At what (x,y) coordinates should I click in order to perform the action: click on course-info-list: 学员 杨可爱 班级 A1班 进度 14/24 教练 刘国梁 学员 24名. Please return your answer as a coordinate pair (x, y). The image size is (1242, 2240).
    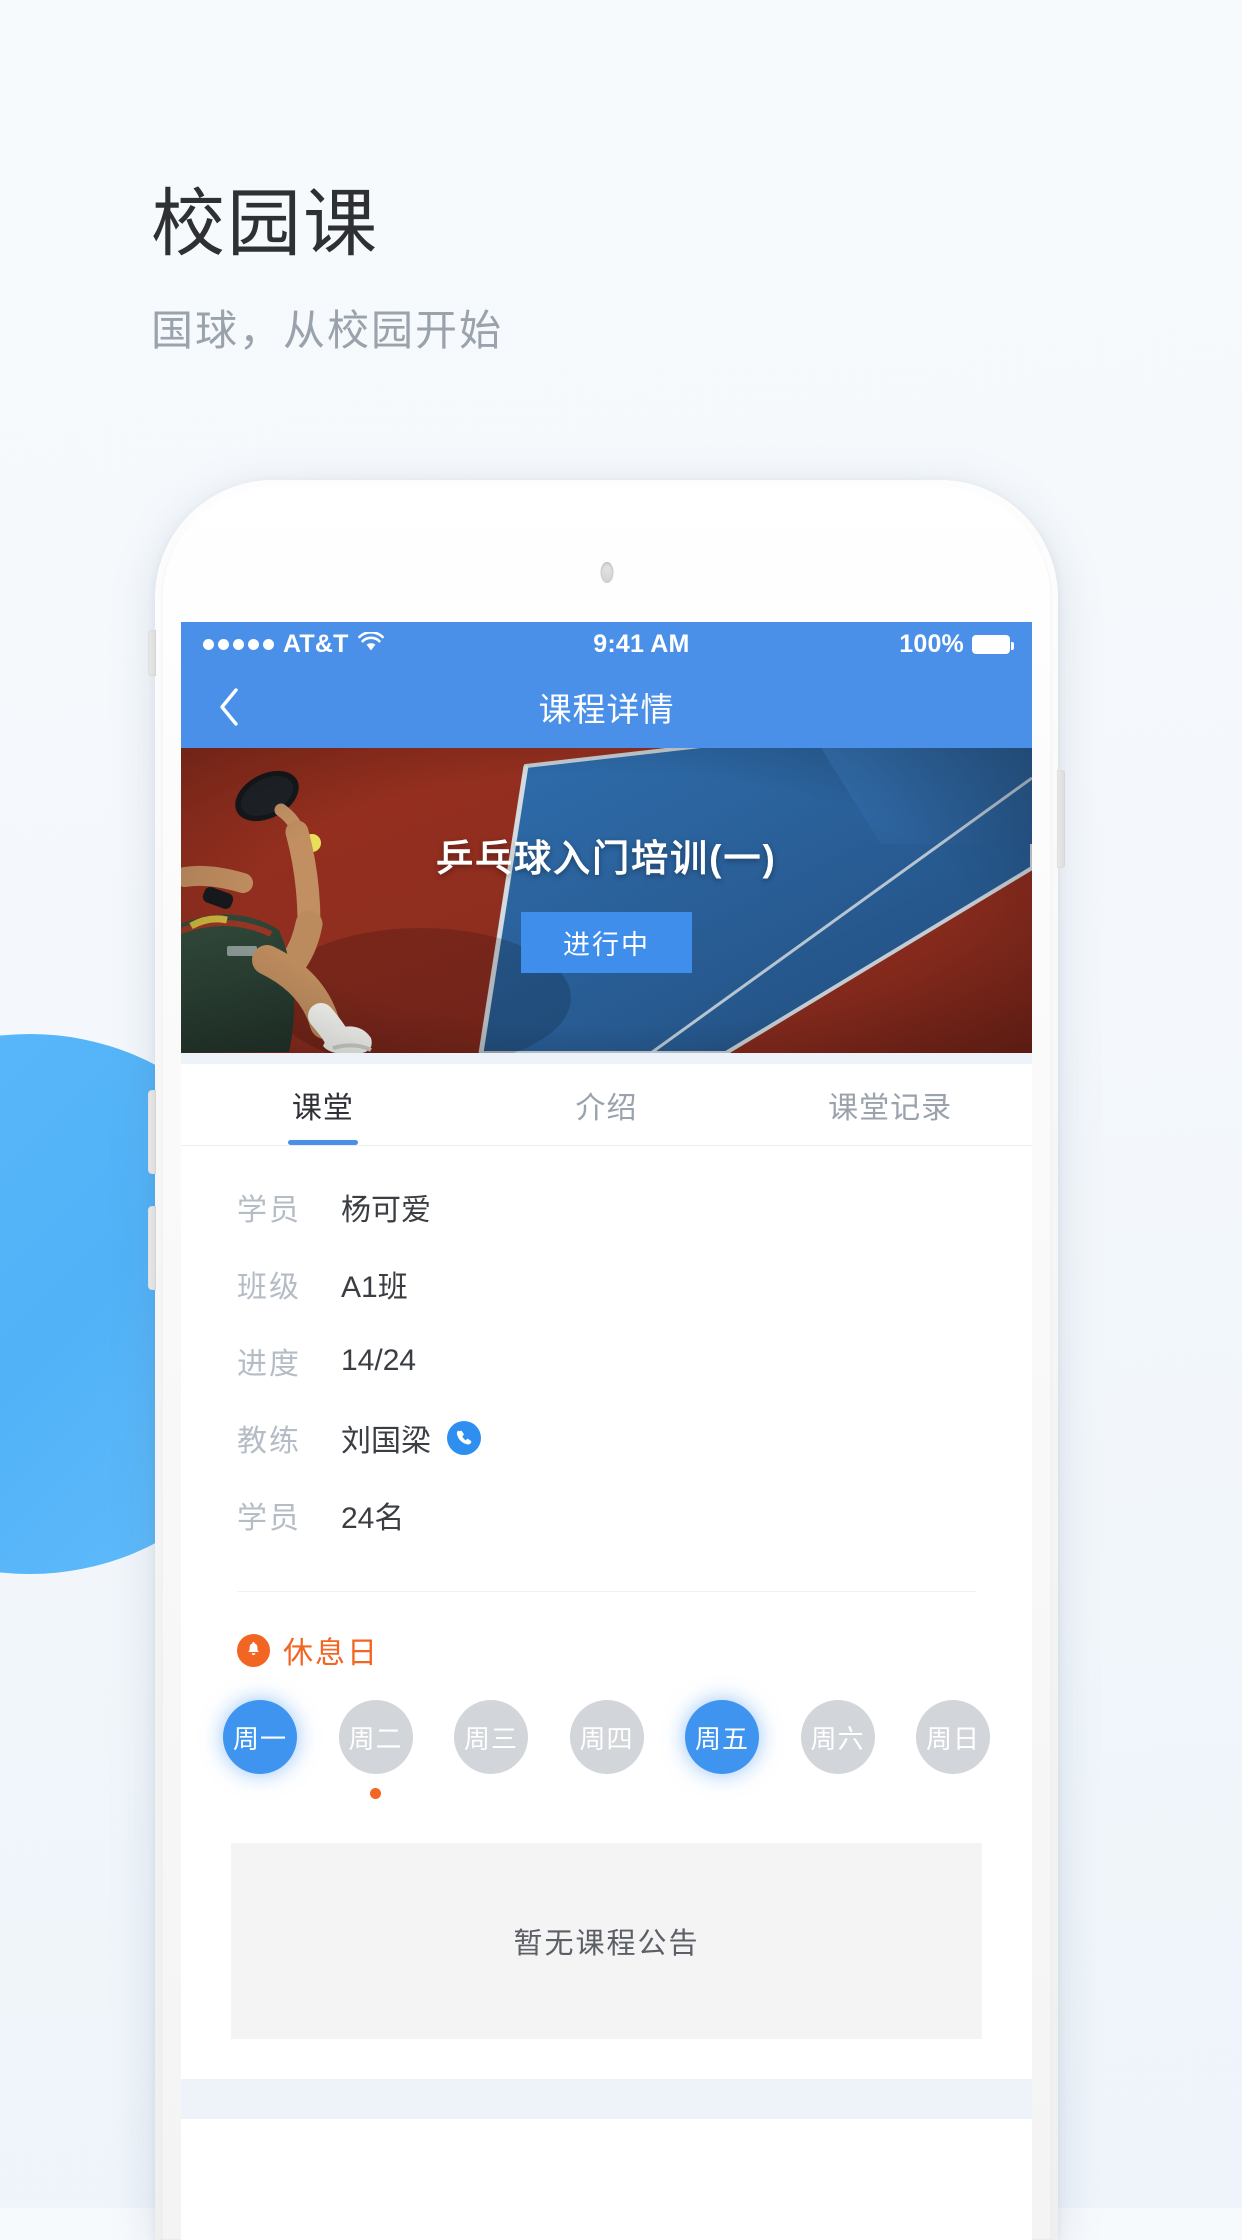
    Looking at the image, I should click on (606, 1359).